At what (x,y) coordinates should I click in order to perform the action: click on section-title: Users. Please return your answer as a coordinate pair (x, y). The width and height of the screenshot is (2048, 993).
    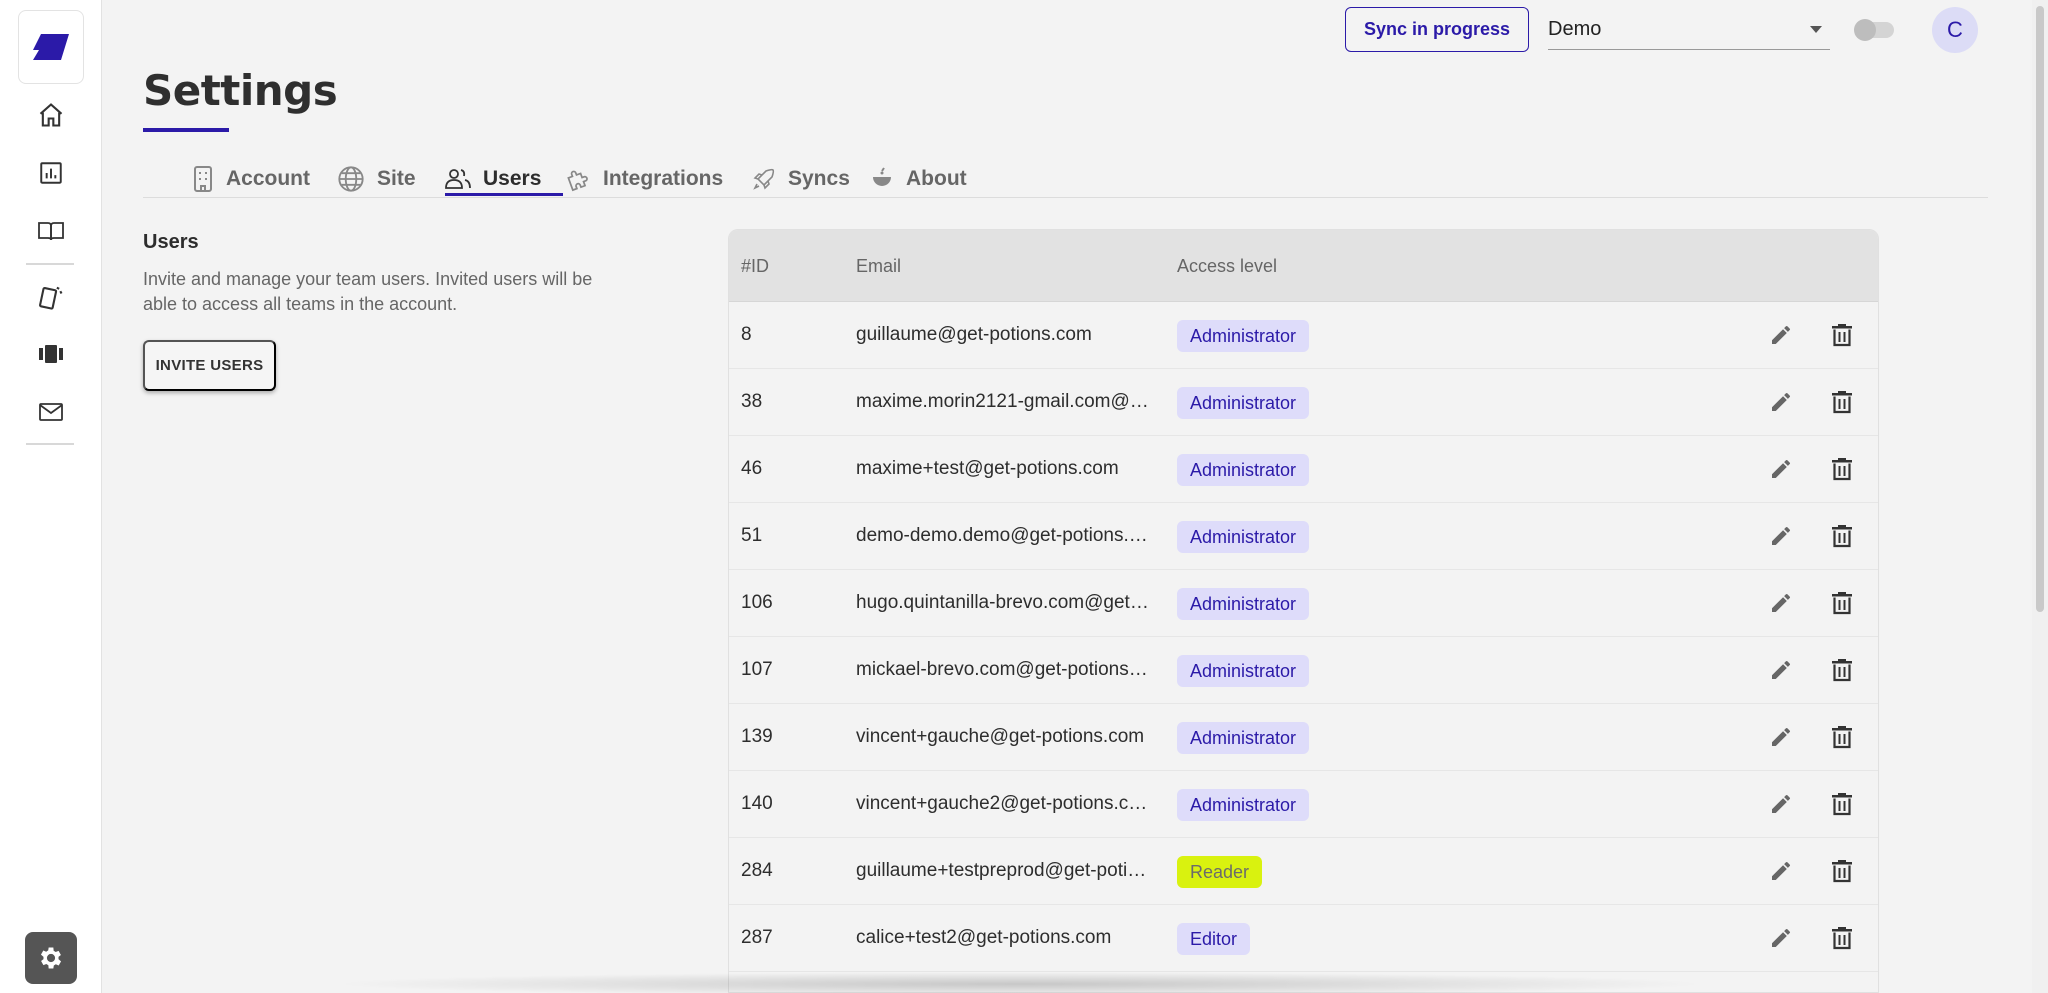
    Looking at the image, I should click on (171, 242).